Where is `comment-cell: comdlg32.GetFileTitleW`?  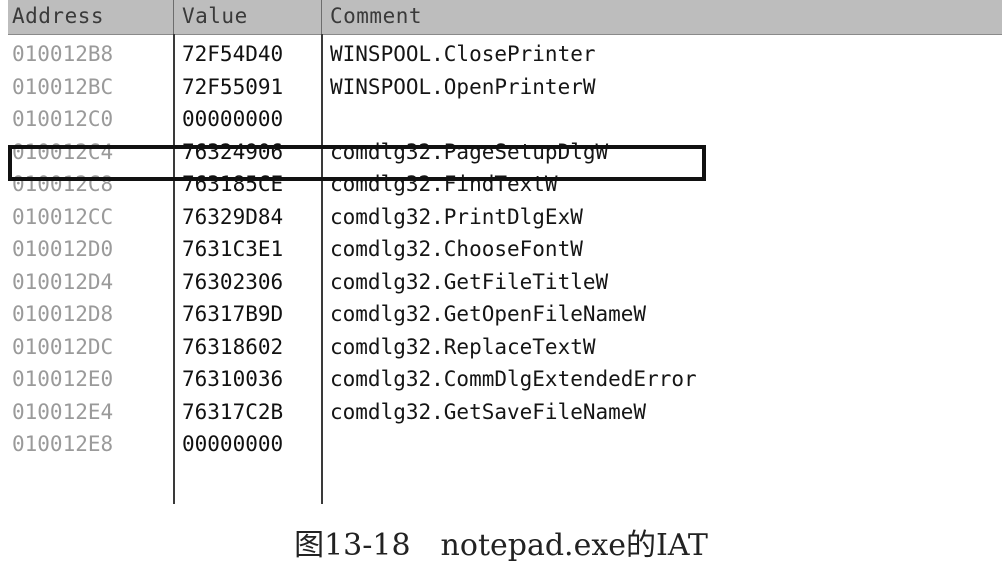 comment-cell: comdlg32.GetFileTitleW is located at coordinates (469, 281).